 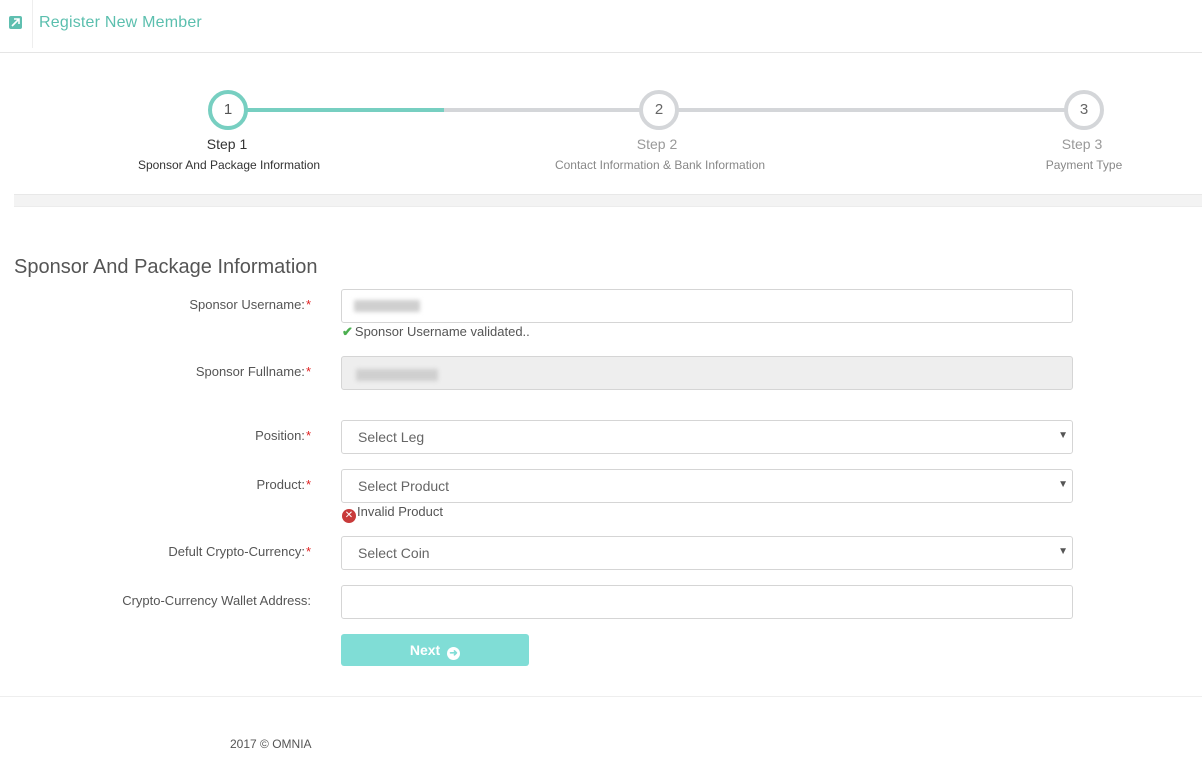 I want to click on sponsor-username-validation: ✔ Sponsor Username validated.., so click(x=436, y=331).